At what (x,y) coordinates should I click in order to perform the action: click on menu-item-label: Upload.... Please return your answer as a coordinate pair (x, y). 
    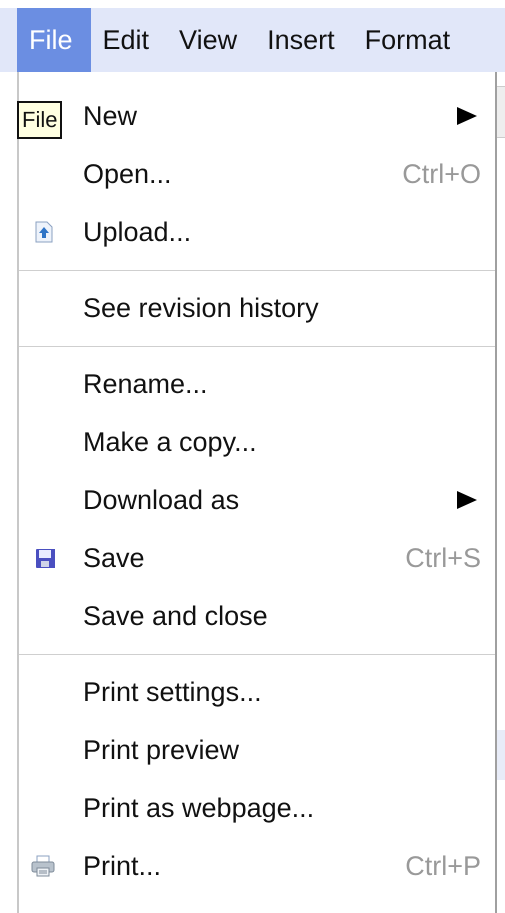
    Looking at the image, I should click on (137, 232).